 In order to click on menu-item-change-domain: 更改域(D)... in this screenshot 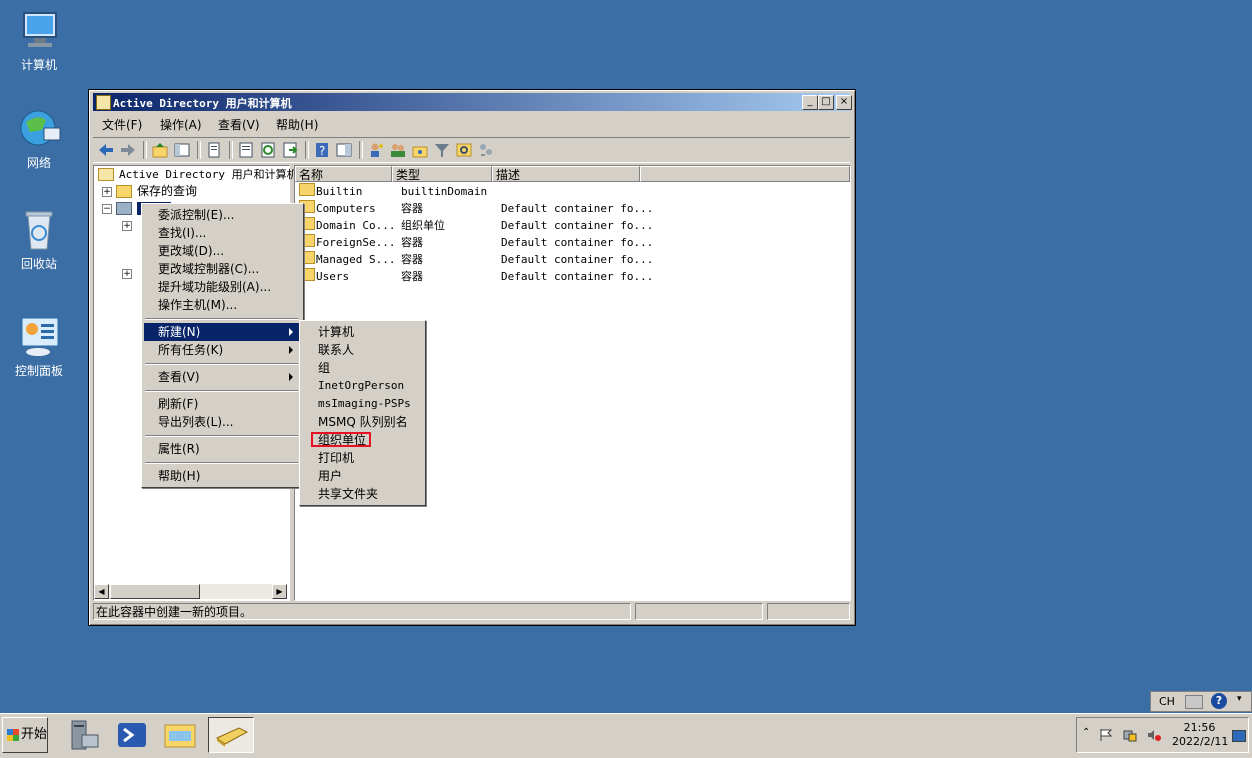, I will do `click(221, 251)`.